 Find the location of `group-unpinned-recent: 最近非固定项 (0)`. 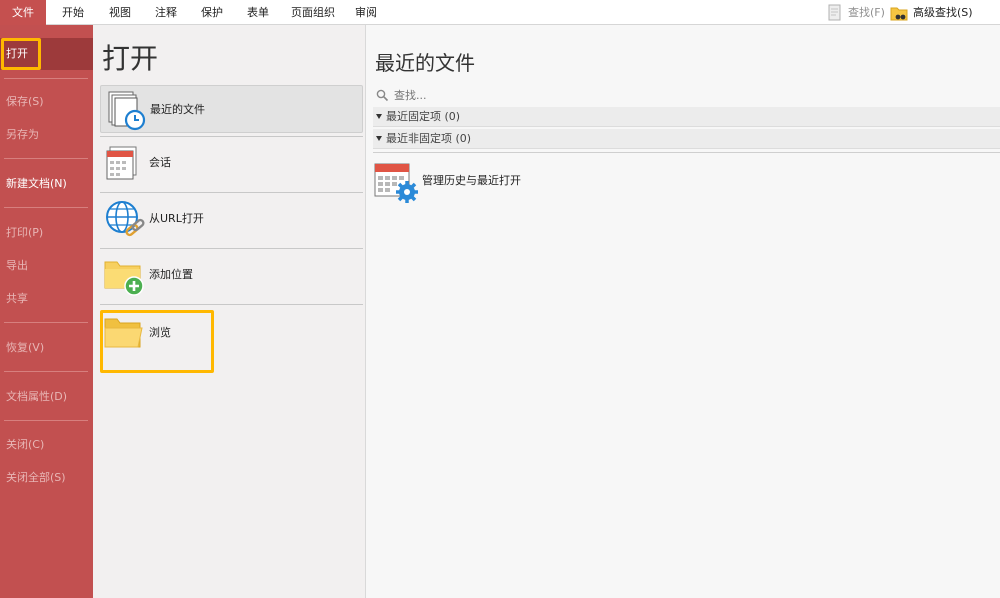

group-unpinned-recent: 最近非固定项 (0) is located at coordinates (686, 139).